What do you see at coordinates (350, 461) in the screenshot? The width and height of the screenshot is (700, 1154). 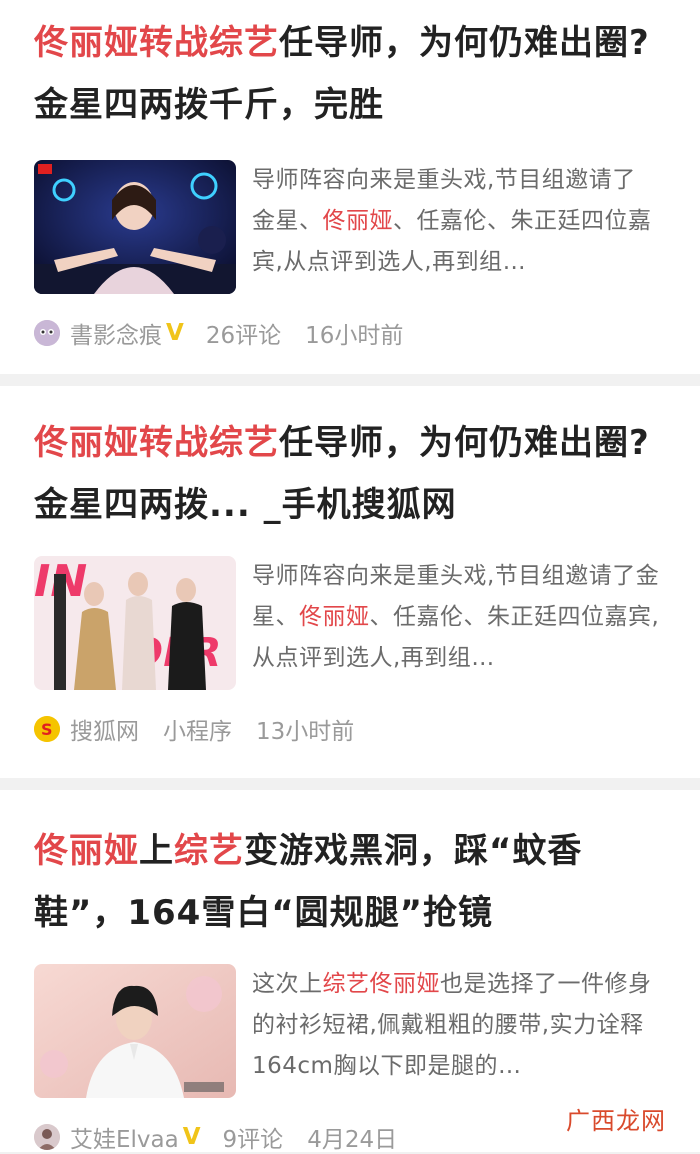 I see `article-title: 佟丽娅转战综艺任导师，为何仍难出圈?金星四两拨... _手机搜狐网` at bounding box center [350, 461].